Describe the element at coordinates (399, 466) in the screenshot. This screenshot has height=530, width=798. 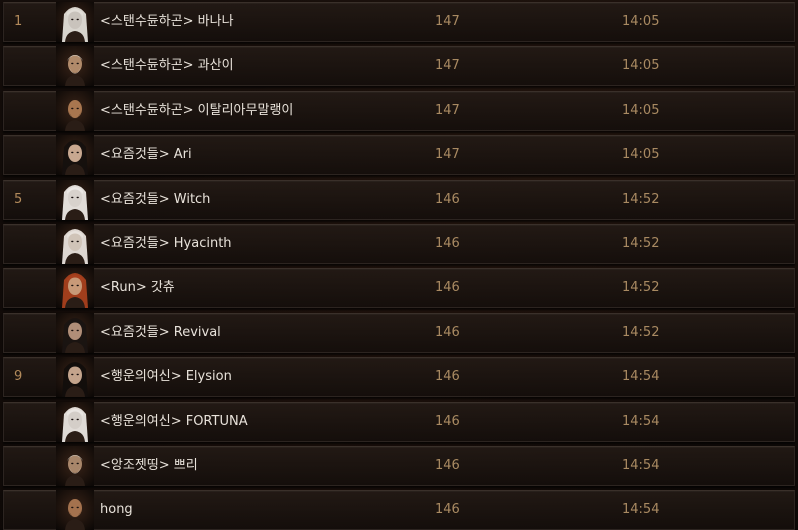
I see `leaderboard-row: <앙조젯띵> 쁘리 146 14:54` at that location.